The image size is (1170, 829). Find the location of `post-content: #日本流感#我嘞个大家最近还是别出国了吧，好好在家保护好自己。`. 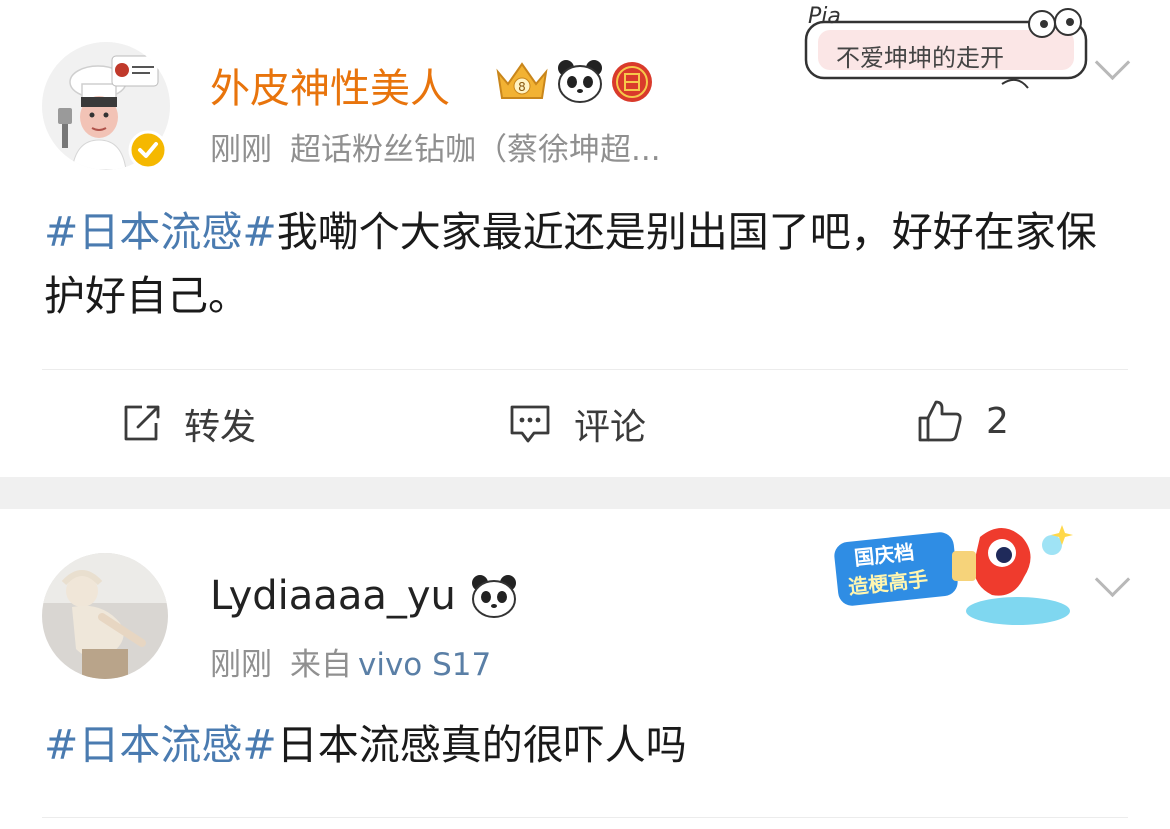

post-content: #日本流感#我嘞个大家最近还是别出国了吧，好好在家保护好自己。 is located at coordinates (587, 264).